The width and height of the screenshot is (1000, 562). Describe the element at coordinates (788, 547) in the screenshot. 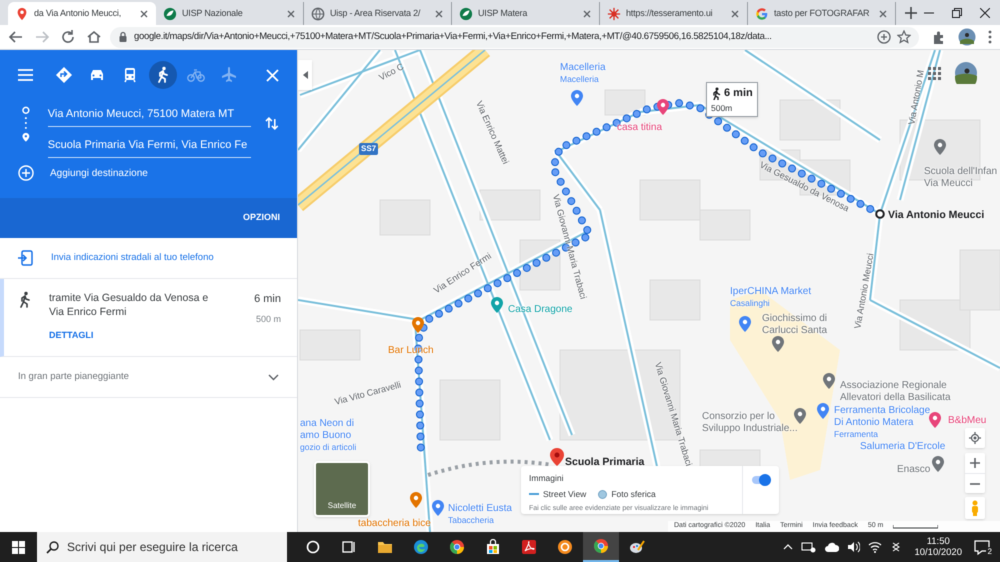

I see `chevron-up-icon` at that location.